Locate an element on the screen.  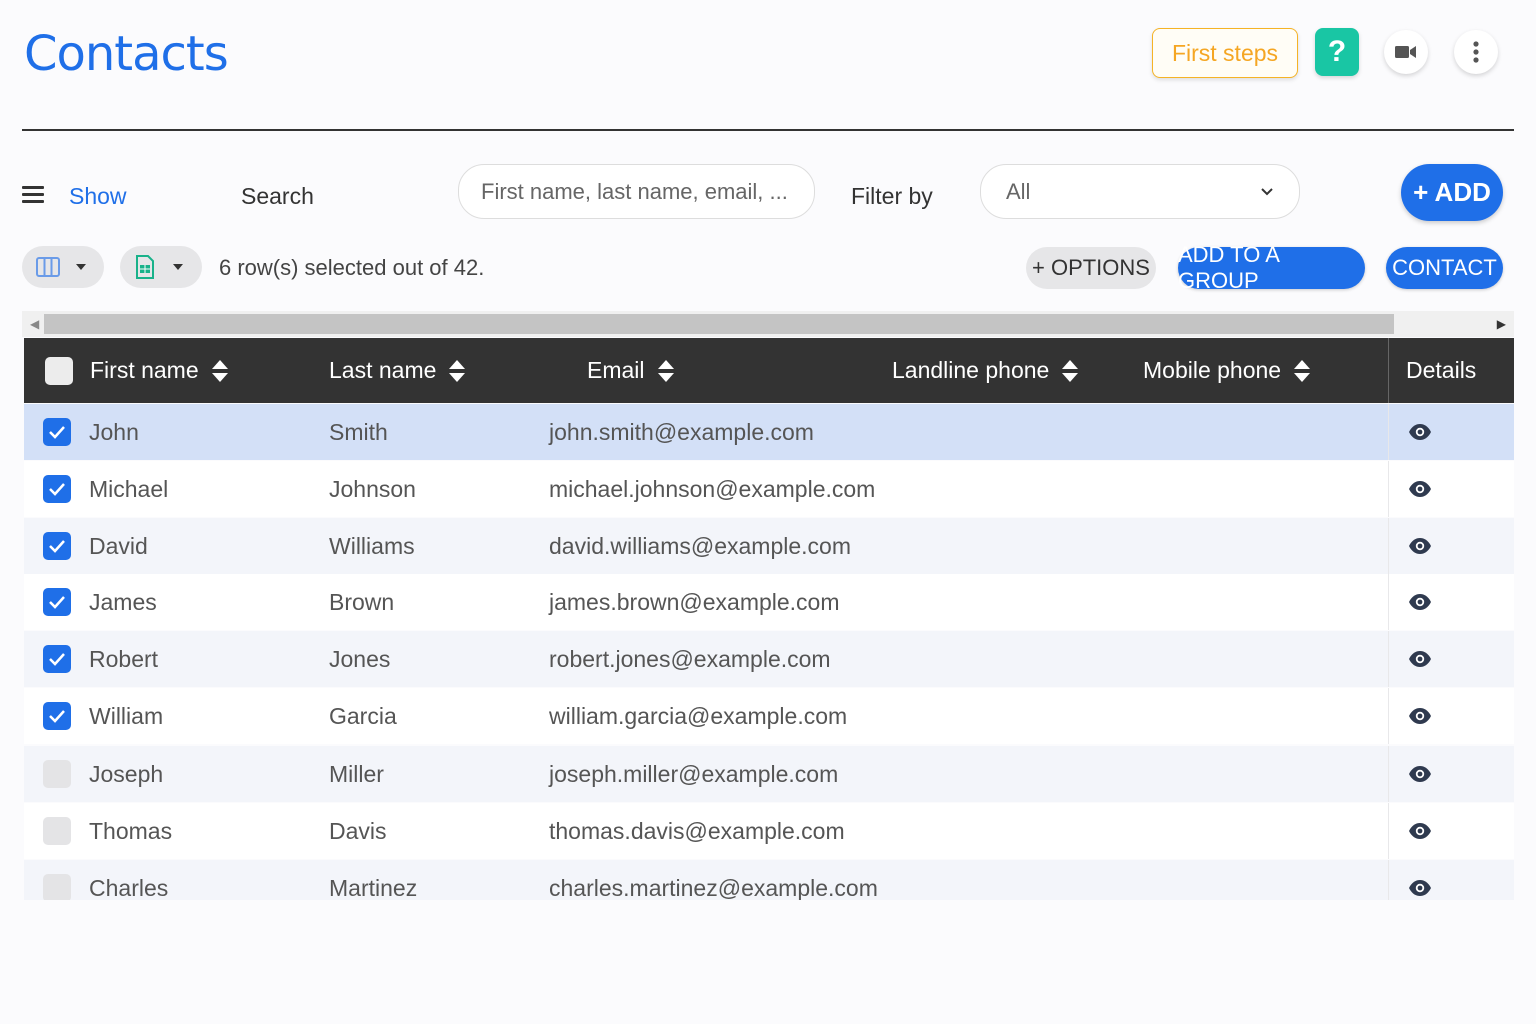
table-row: William Garcia william.garcia@example.com is located at coordinates (769, 716).